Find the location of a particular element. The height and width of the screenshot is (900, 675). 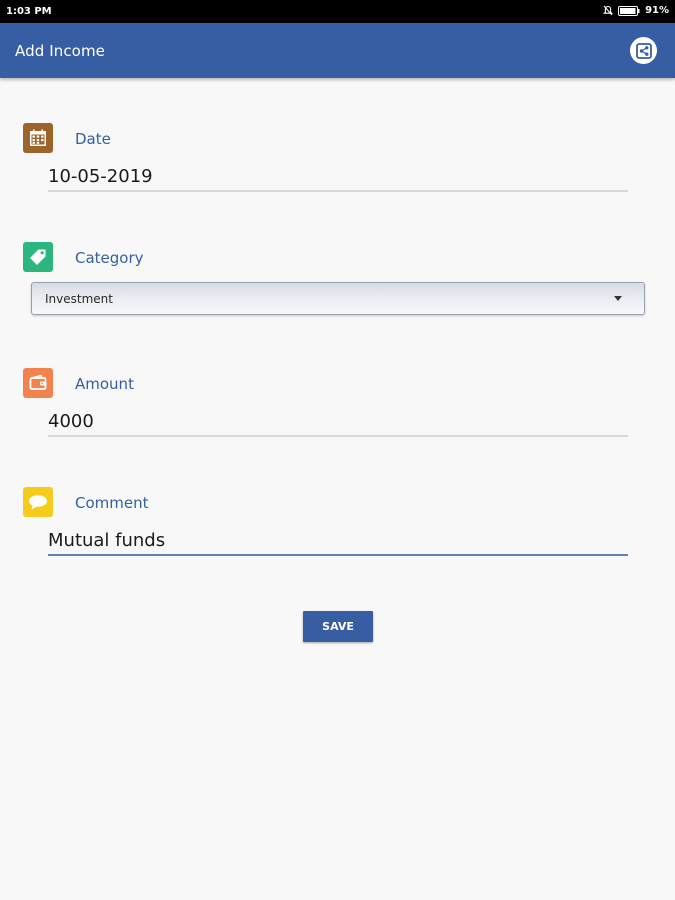

category-icon-tile is located at coordinates (38, 257).